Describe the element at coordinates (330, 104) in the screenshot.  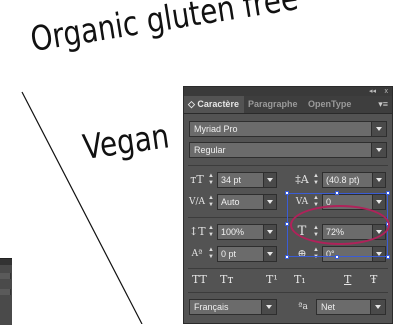
I see `tab-opentype: OpenType` at that location.